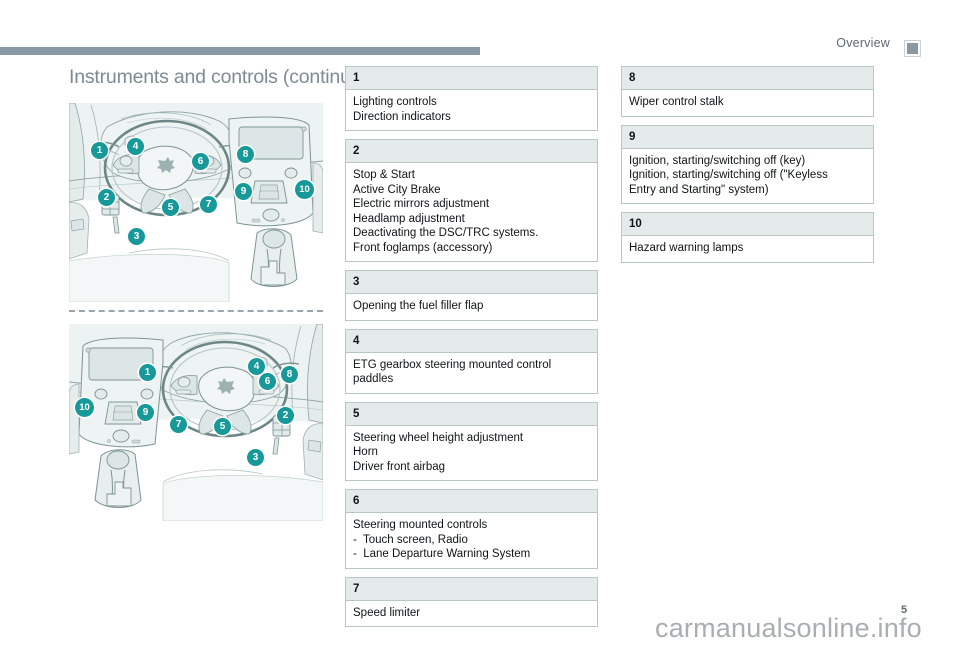 Image resolution: width=960 pixels, height=649 pixels. I want to click on control-item-line: - Touch screen, Radio, so click(410, 539).